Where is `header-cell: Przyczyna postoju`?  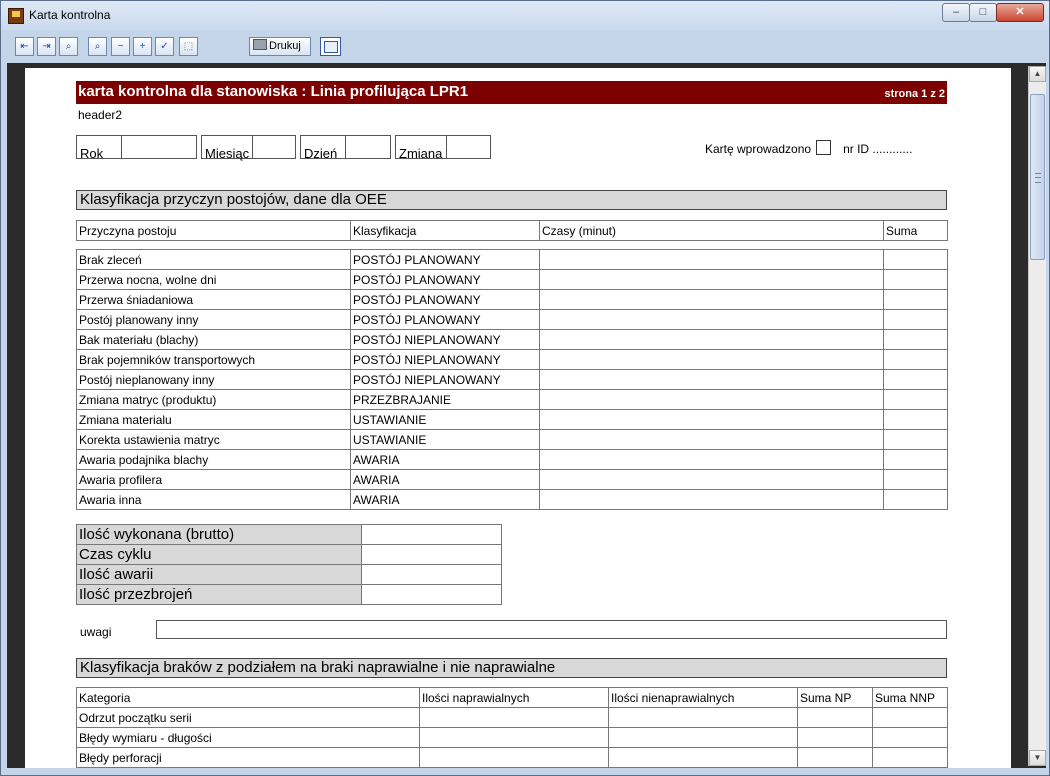 header-cell: Przyczyna postoju is located at coordinates (213, 230).